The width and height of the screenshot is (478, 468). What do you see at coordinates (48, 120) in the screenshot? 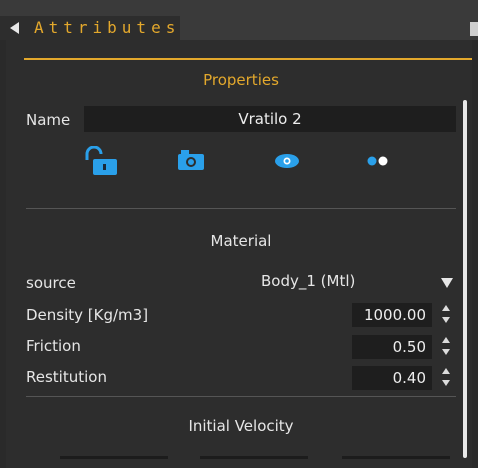
I see `name-label: Name` at bounding box center [48, 120].